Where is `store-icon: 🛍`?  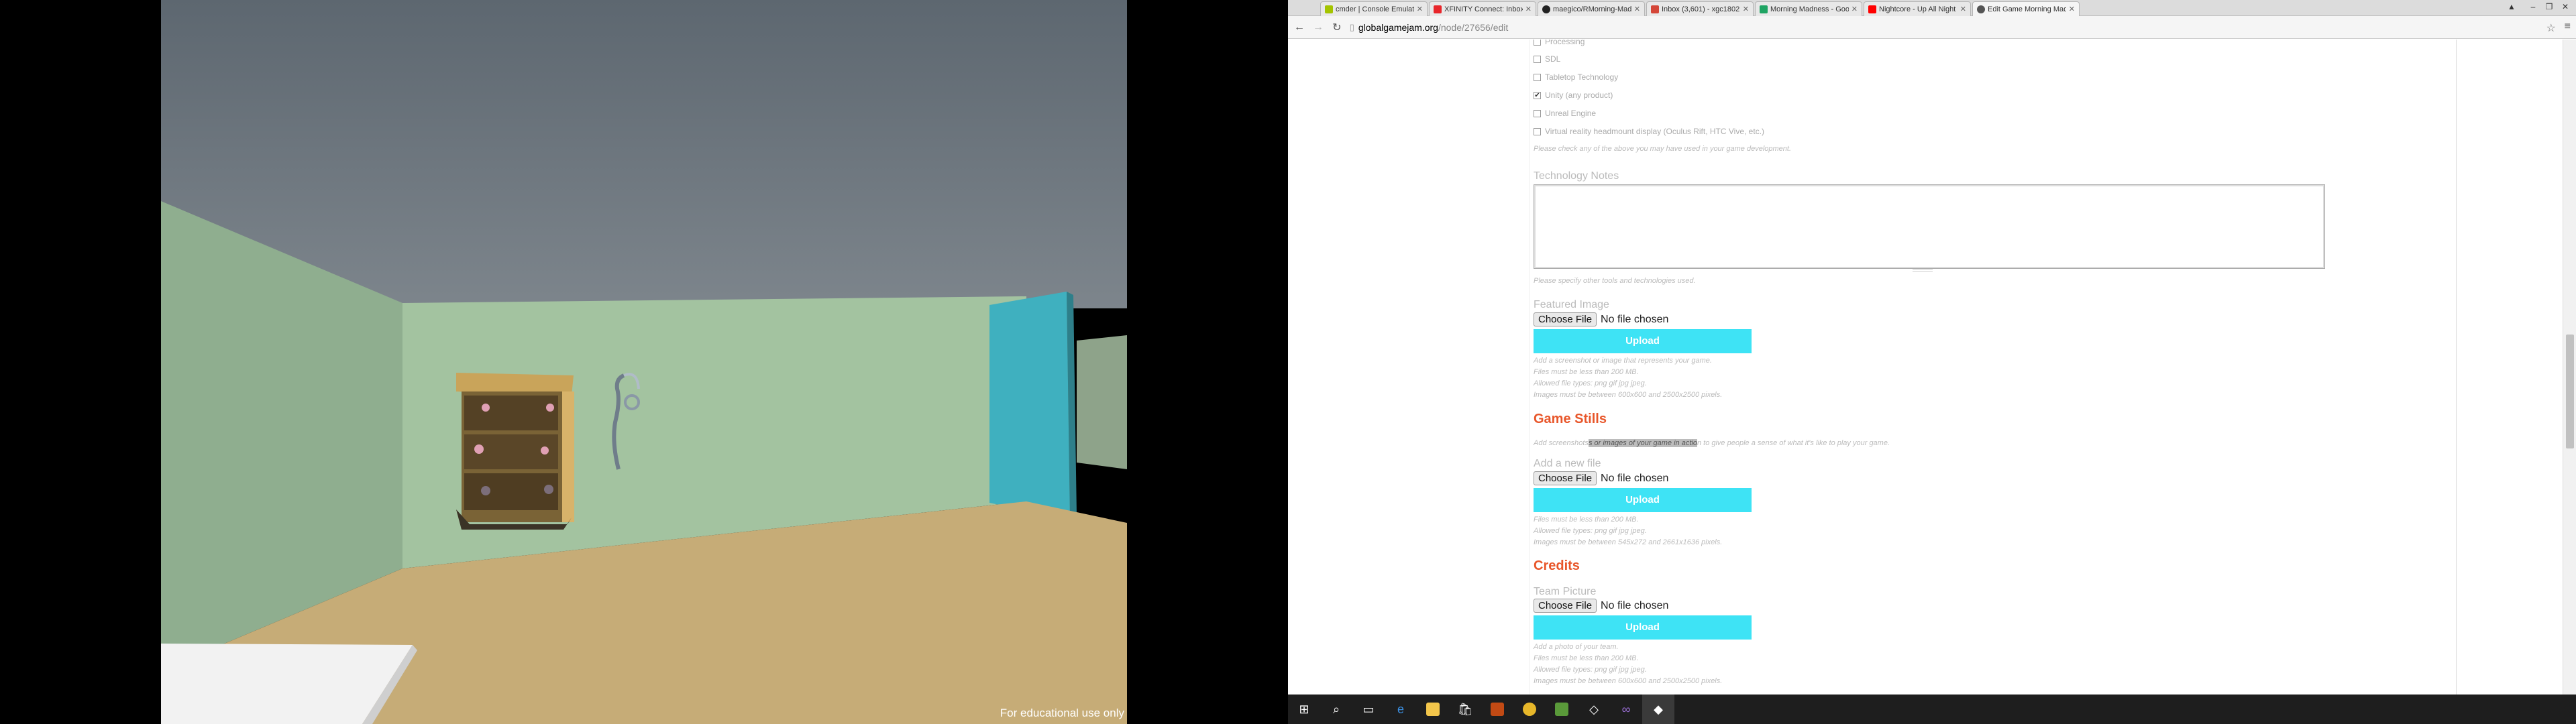 store-icon: 🛍 is located at coordinates (1465, 710).